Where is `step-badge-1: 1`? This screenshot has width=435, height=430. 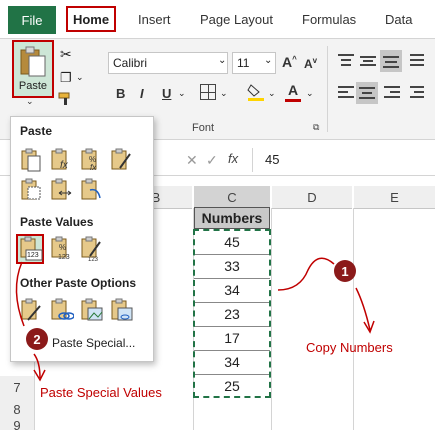
step-badge-1: 1 is located at coordinates (345, 271).